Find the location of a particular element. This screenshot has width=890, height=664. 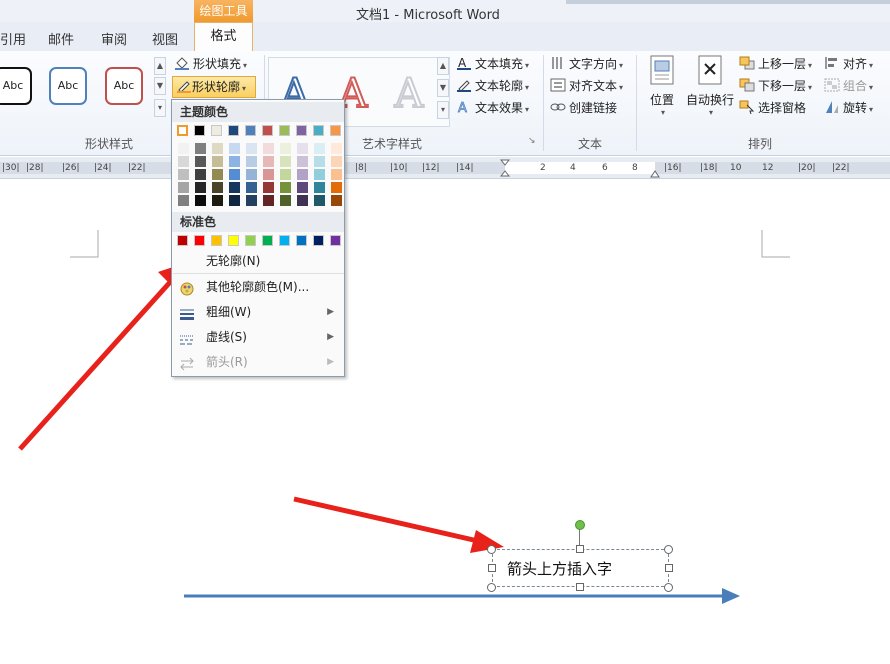

tab-view: 视图 is located at coordinates (165, 38).